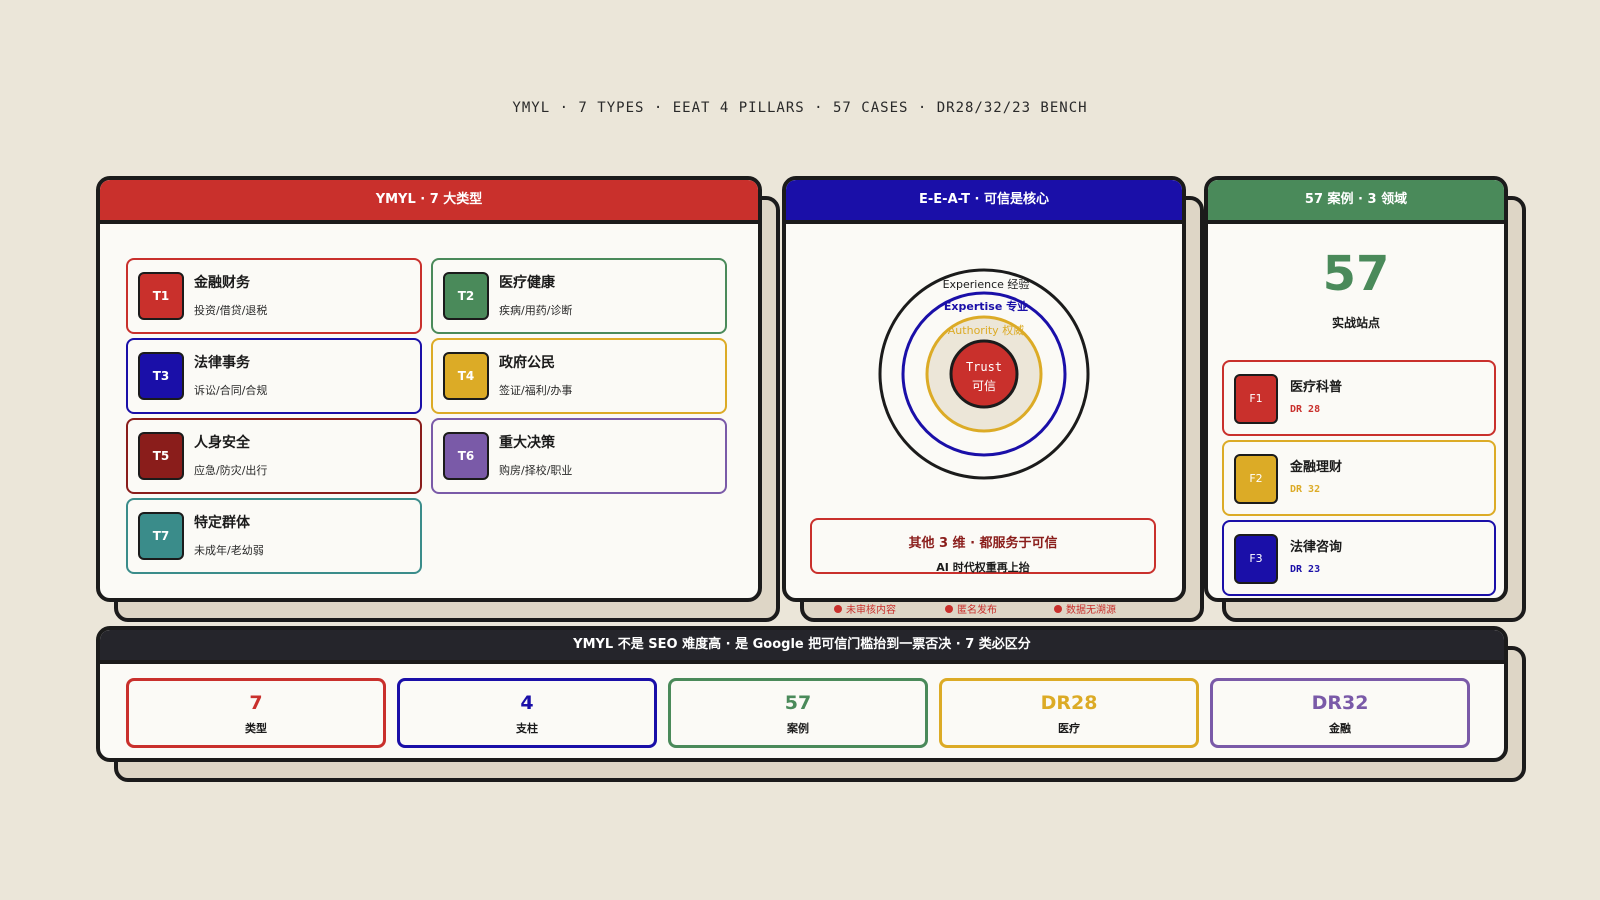 The height and width of the screenshot is (900, 1600). Describe the element at coordinates (971, 608) in the screenshot. I see `note-item: 匿名发布` at that location.